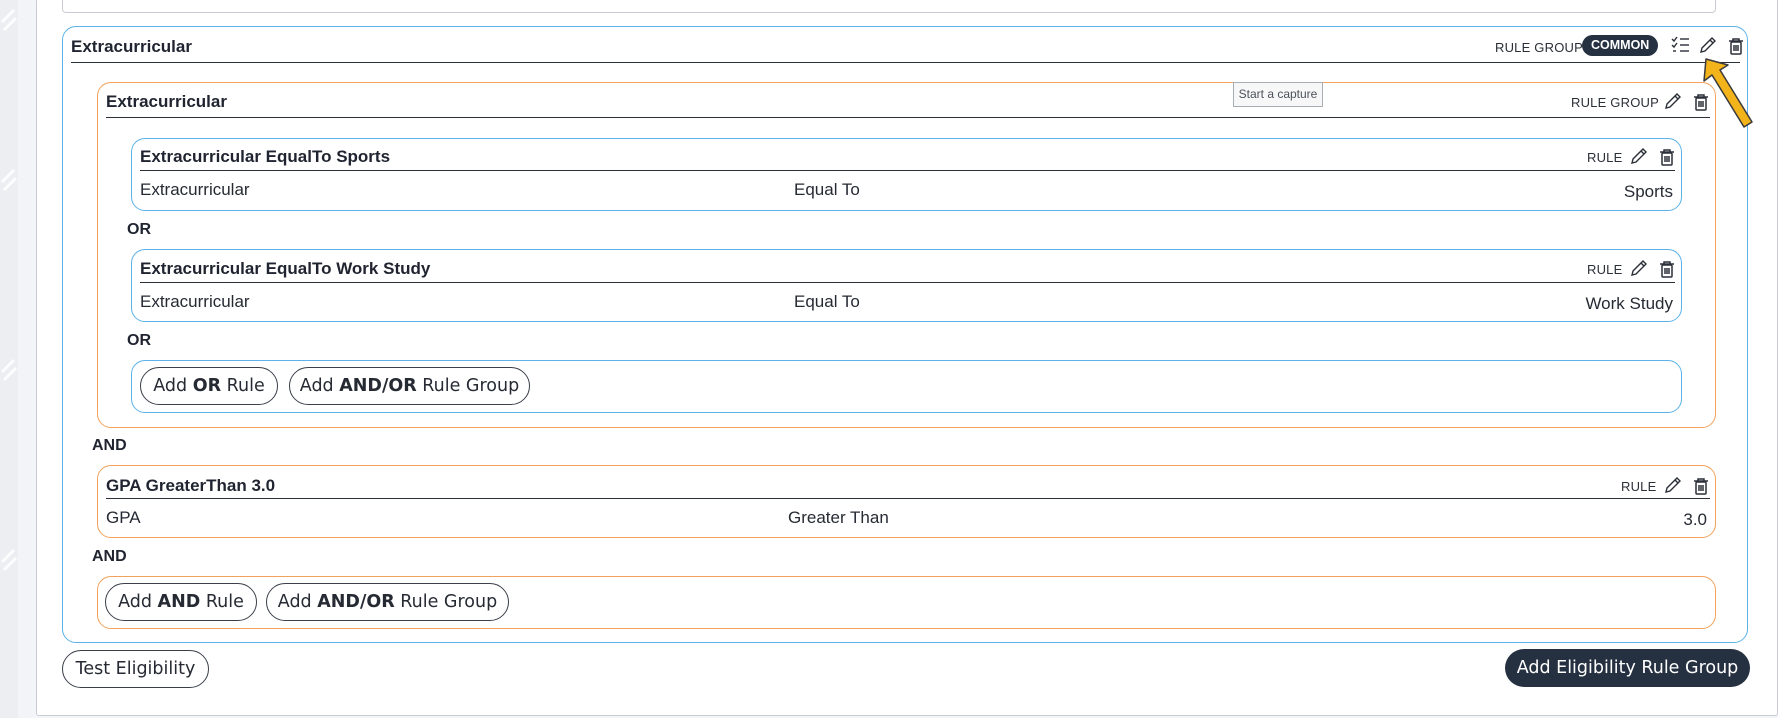 This screenshot has width=1778, height=718. Describe the element at coordinates (1627, 668) in the screenshot. I see `add-eligibility-rule-group-button: Add Eligibility Rule Group` at that location.